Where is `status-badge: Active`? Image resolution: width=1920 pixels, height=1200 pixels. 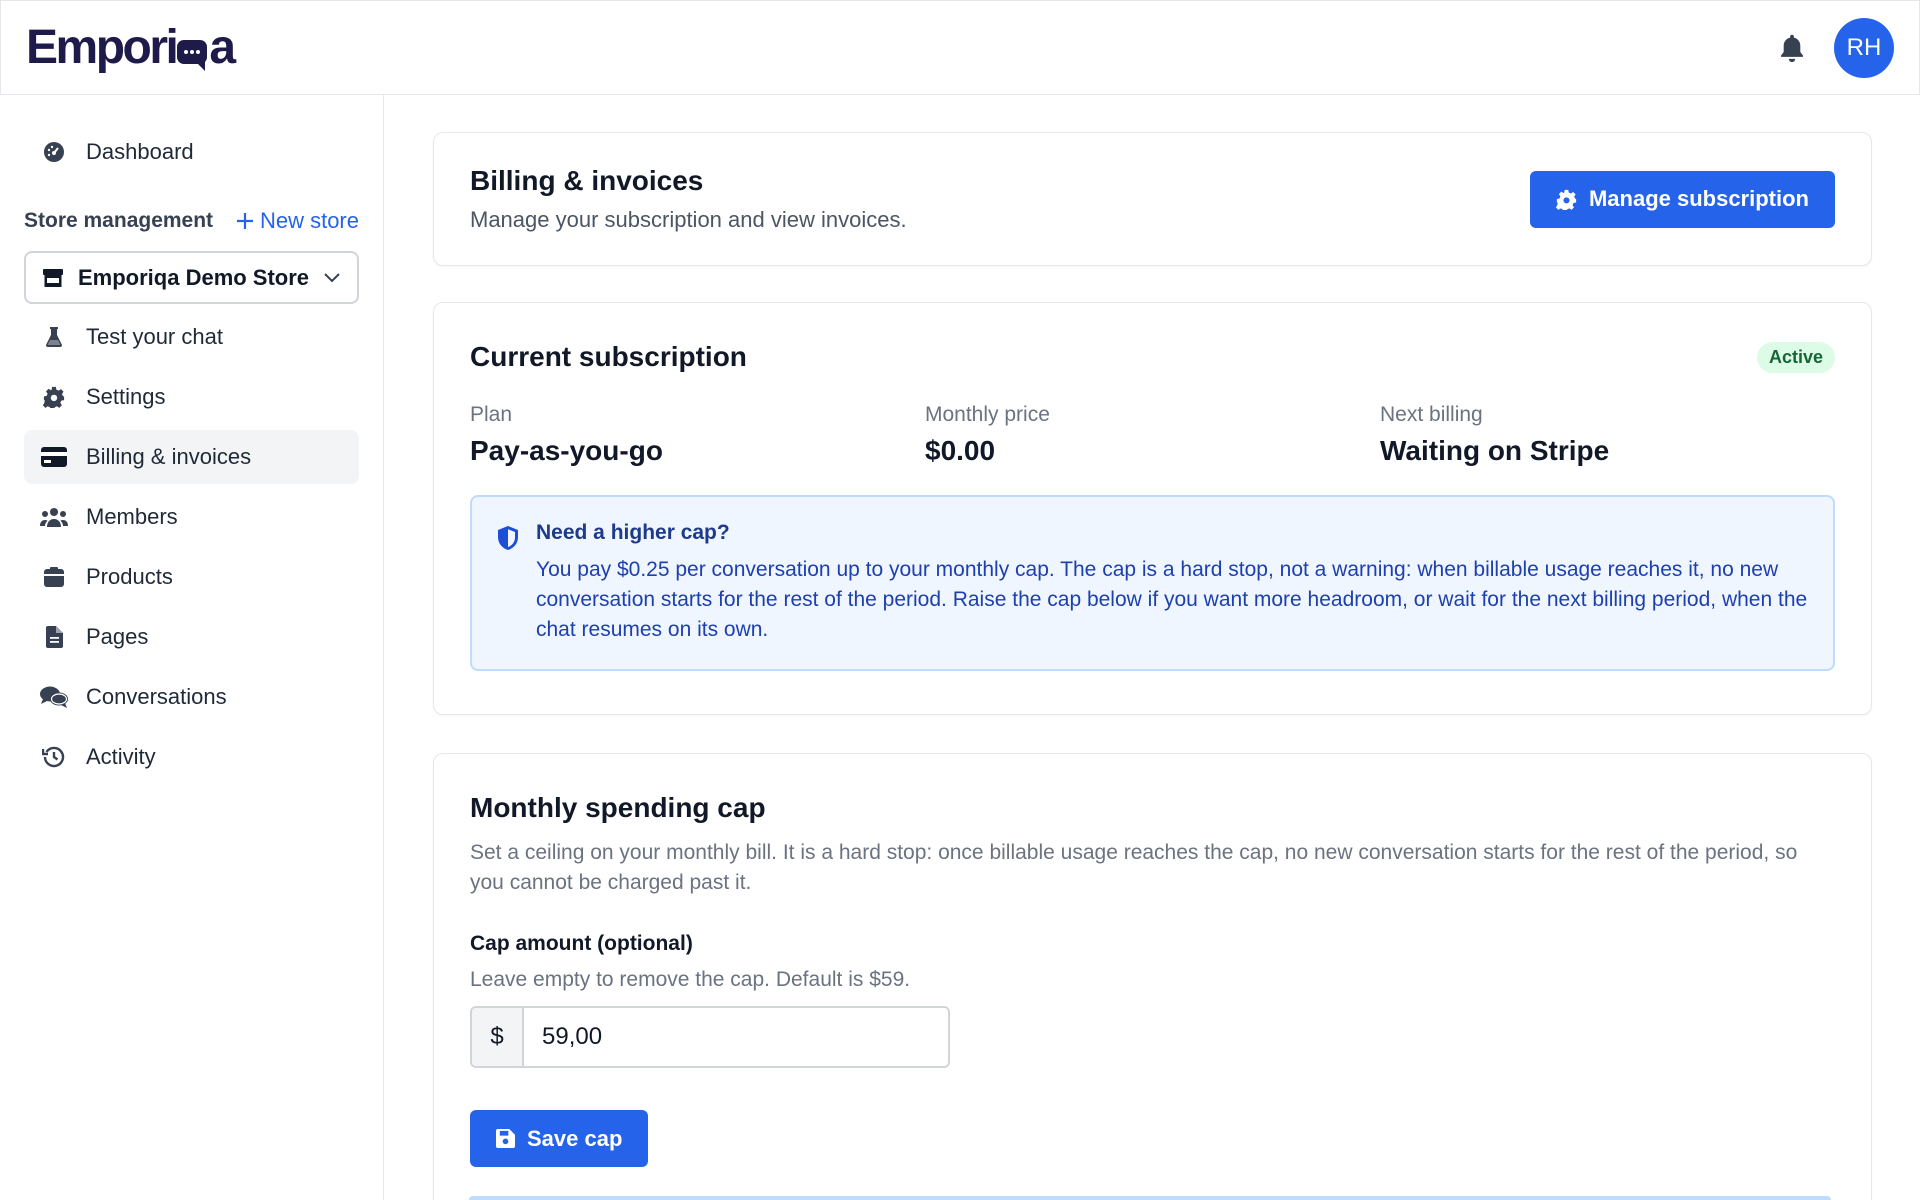
status-badge: Active is located at coordinates (1795, 357).